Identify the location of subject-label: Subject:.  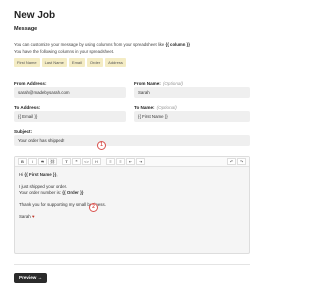
(23, 131).